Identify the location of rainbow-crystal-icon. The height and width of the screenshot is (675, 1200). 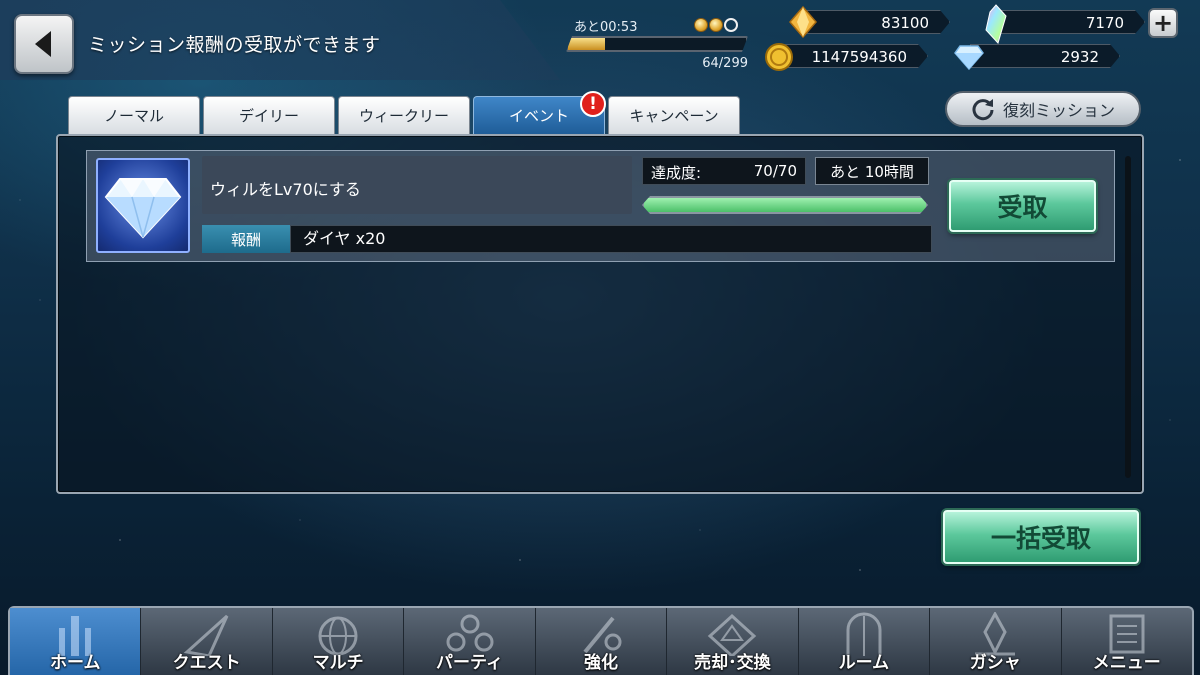
(996, 24).